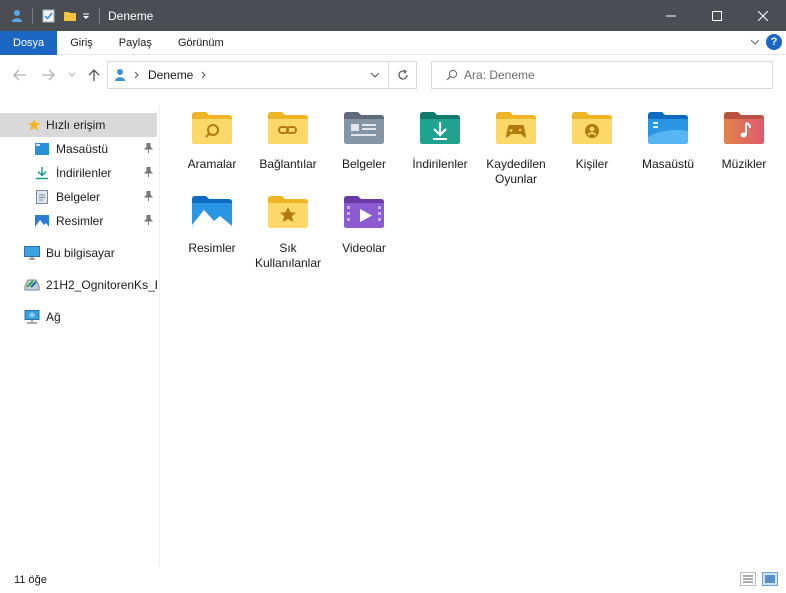  Describe the element at coordinates (48, 75) in the screenshot. I see `forward-arrow-icon` at that location.